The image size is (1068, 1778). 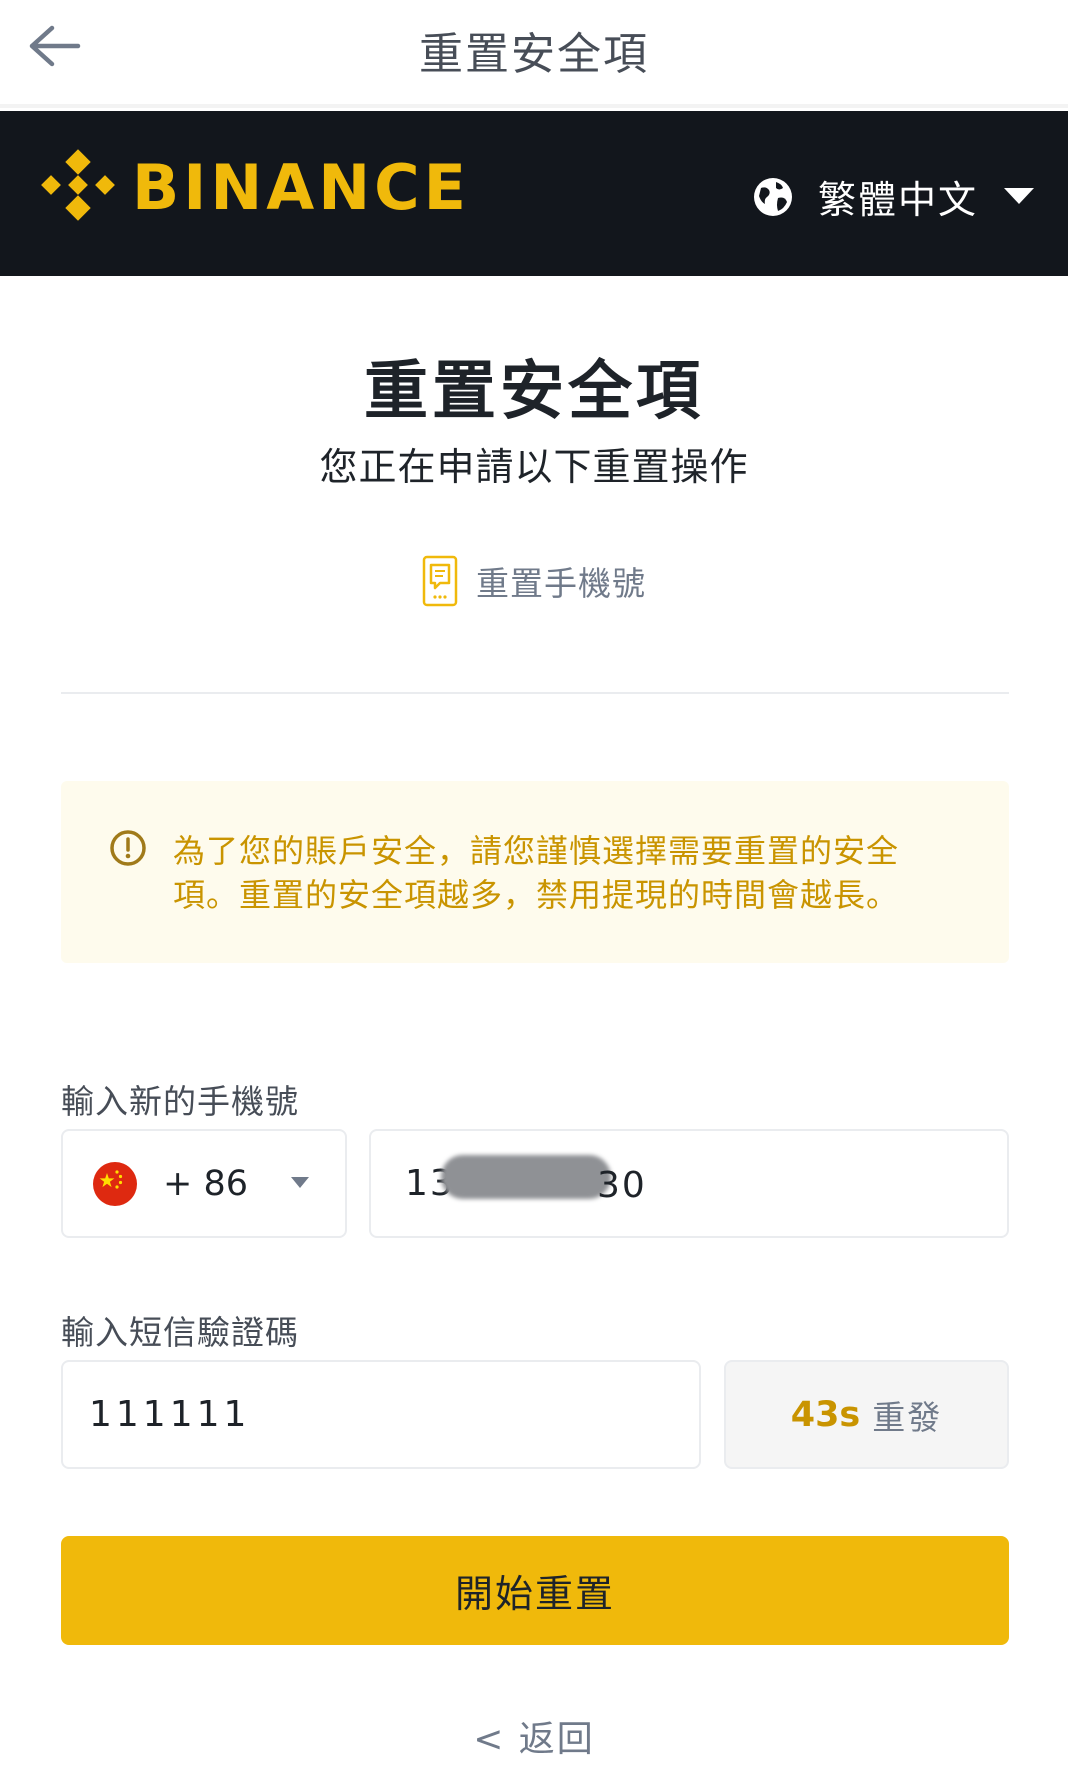 I want to click on brand-bar: BINANCE 繁體中文, so click(x=534, y=193).